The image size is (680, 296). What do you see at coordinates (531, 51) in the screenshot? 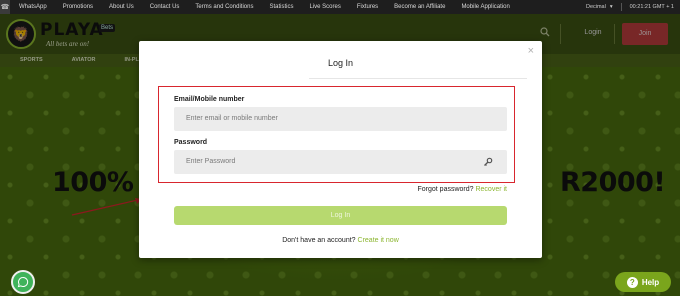
I see `close-icon: ×` at bounding box center [531, 51].